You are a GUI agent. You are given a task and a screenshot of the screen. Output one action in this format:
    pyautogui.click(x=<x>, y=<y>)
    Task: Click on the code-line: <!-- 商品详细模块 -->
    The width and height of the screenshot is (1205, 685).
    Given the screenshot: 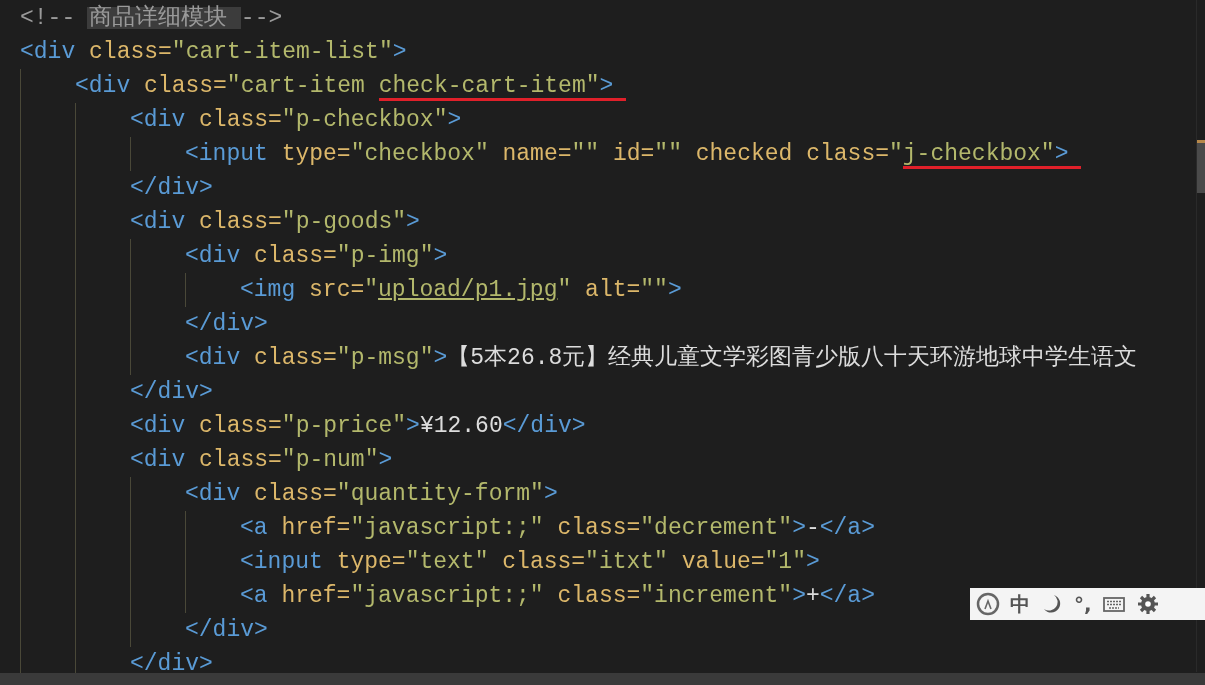 What is the action you would take?
    pyautogui.click(x=151, y=18)
    